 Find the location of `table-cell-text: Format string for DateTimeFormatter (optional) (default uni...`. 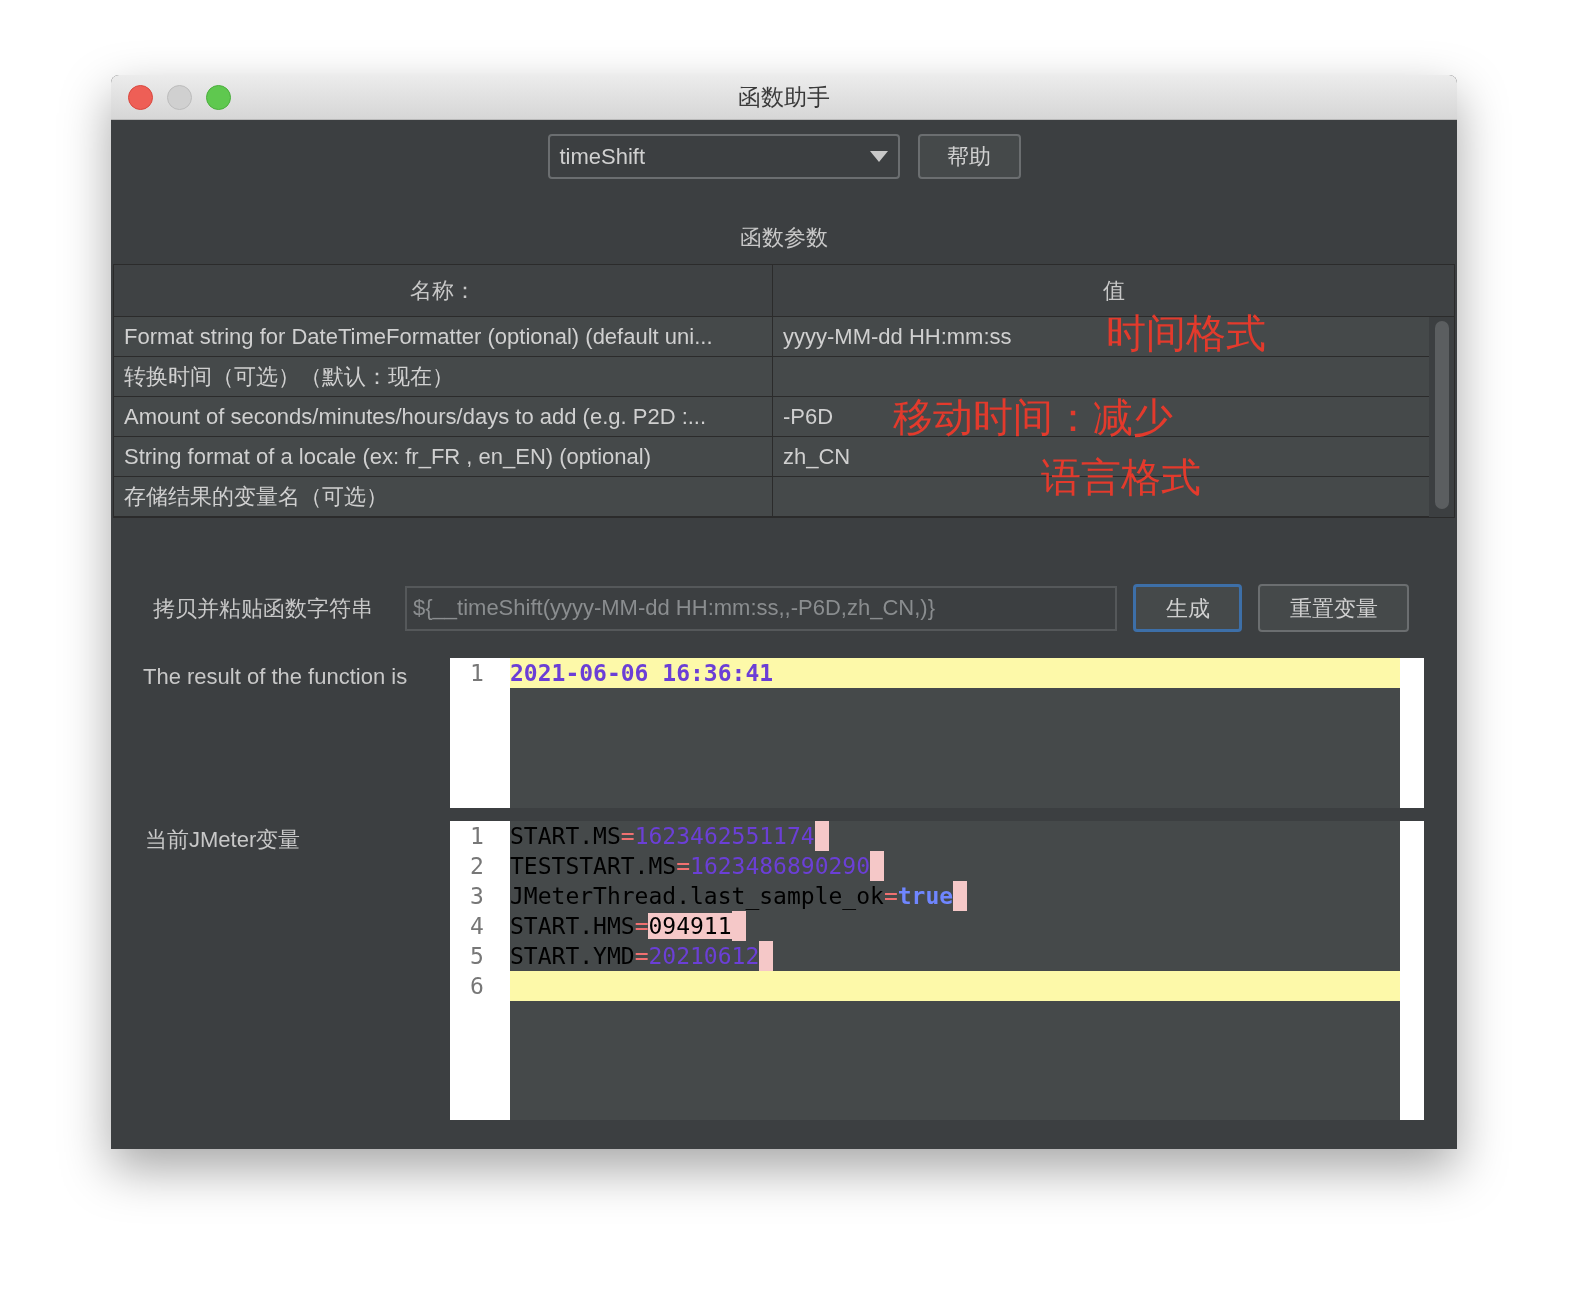

table-cell-text: Format string for DateTimeFormatter (optional) (default uni... is located at coordinates (418, 337).